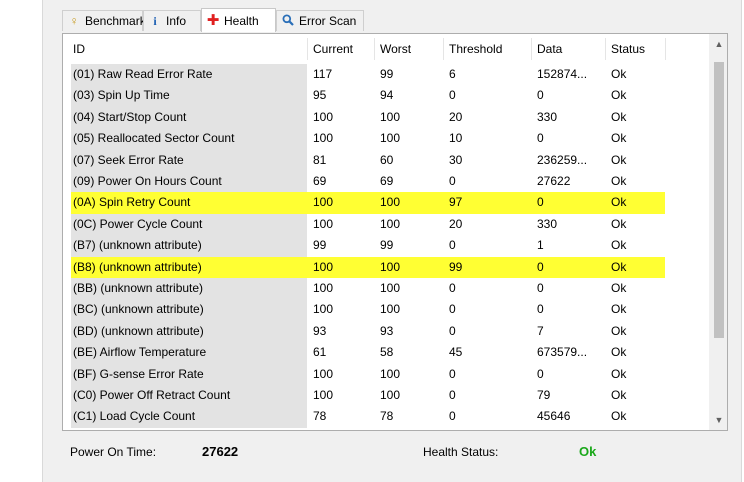 This screenshot has width=744, height=482. What do you see at coordinates (395, 49) in the screenshot?
I see `column-header-worst: Worst` at bounding box center [395, 49].